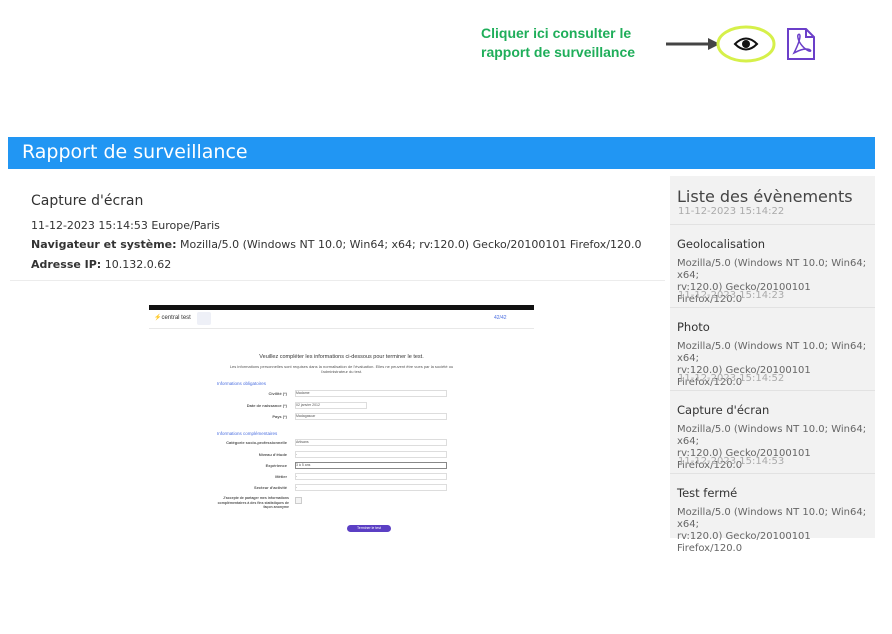 This screenshot has height=634, width=892. Describe the element at coordinates (556, 33) in the screenshot. I see `hint-line-1: Cliquer ici consulter le` at that location.